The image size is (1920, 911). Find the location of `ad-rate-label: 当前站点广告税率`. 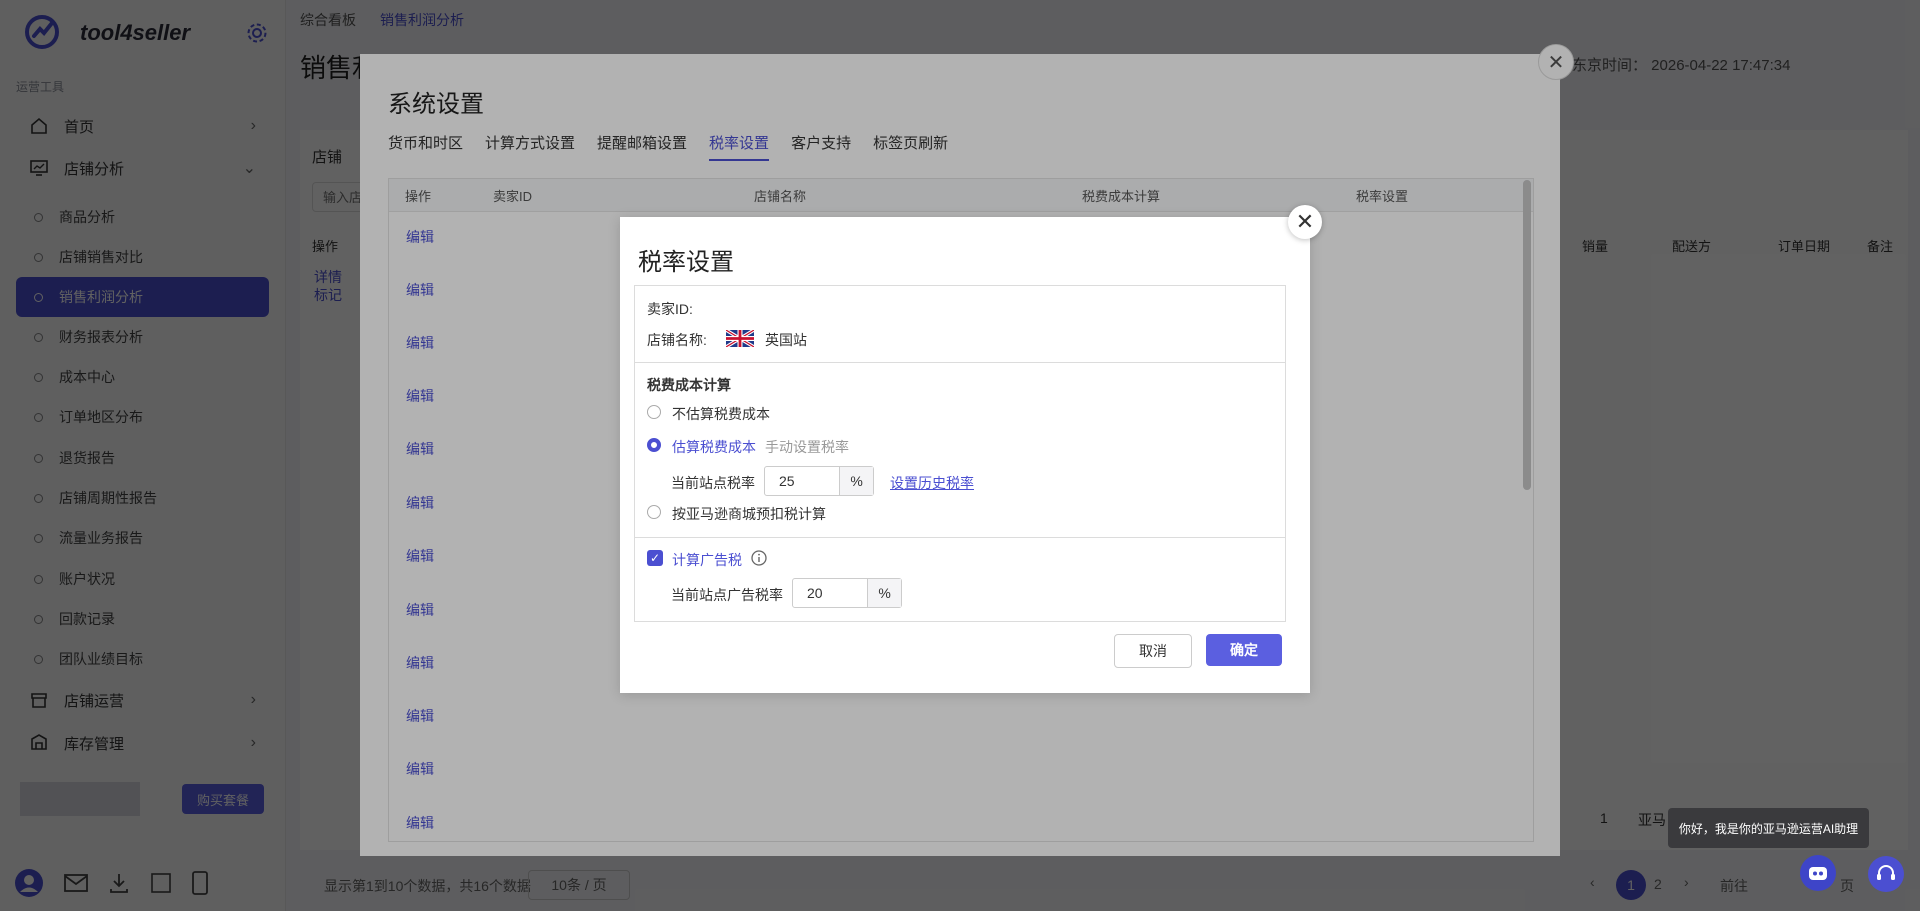

ad-rate-label: 当前站点广告税率 is located at coordinates (727, 595).